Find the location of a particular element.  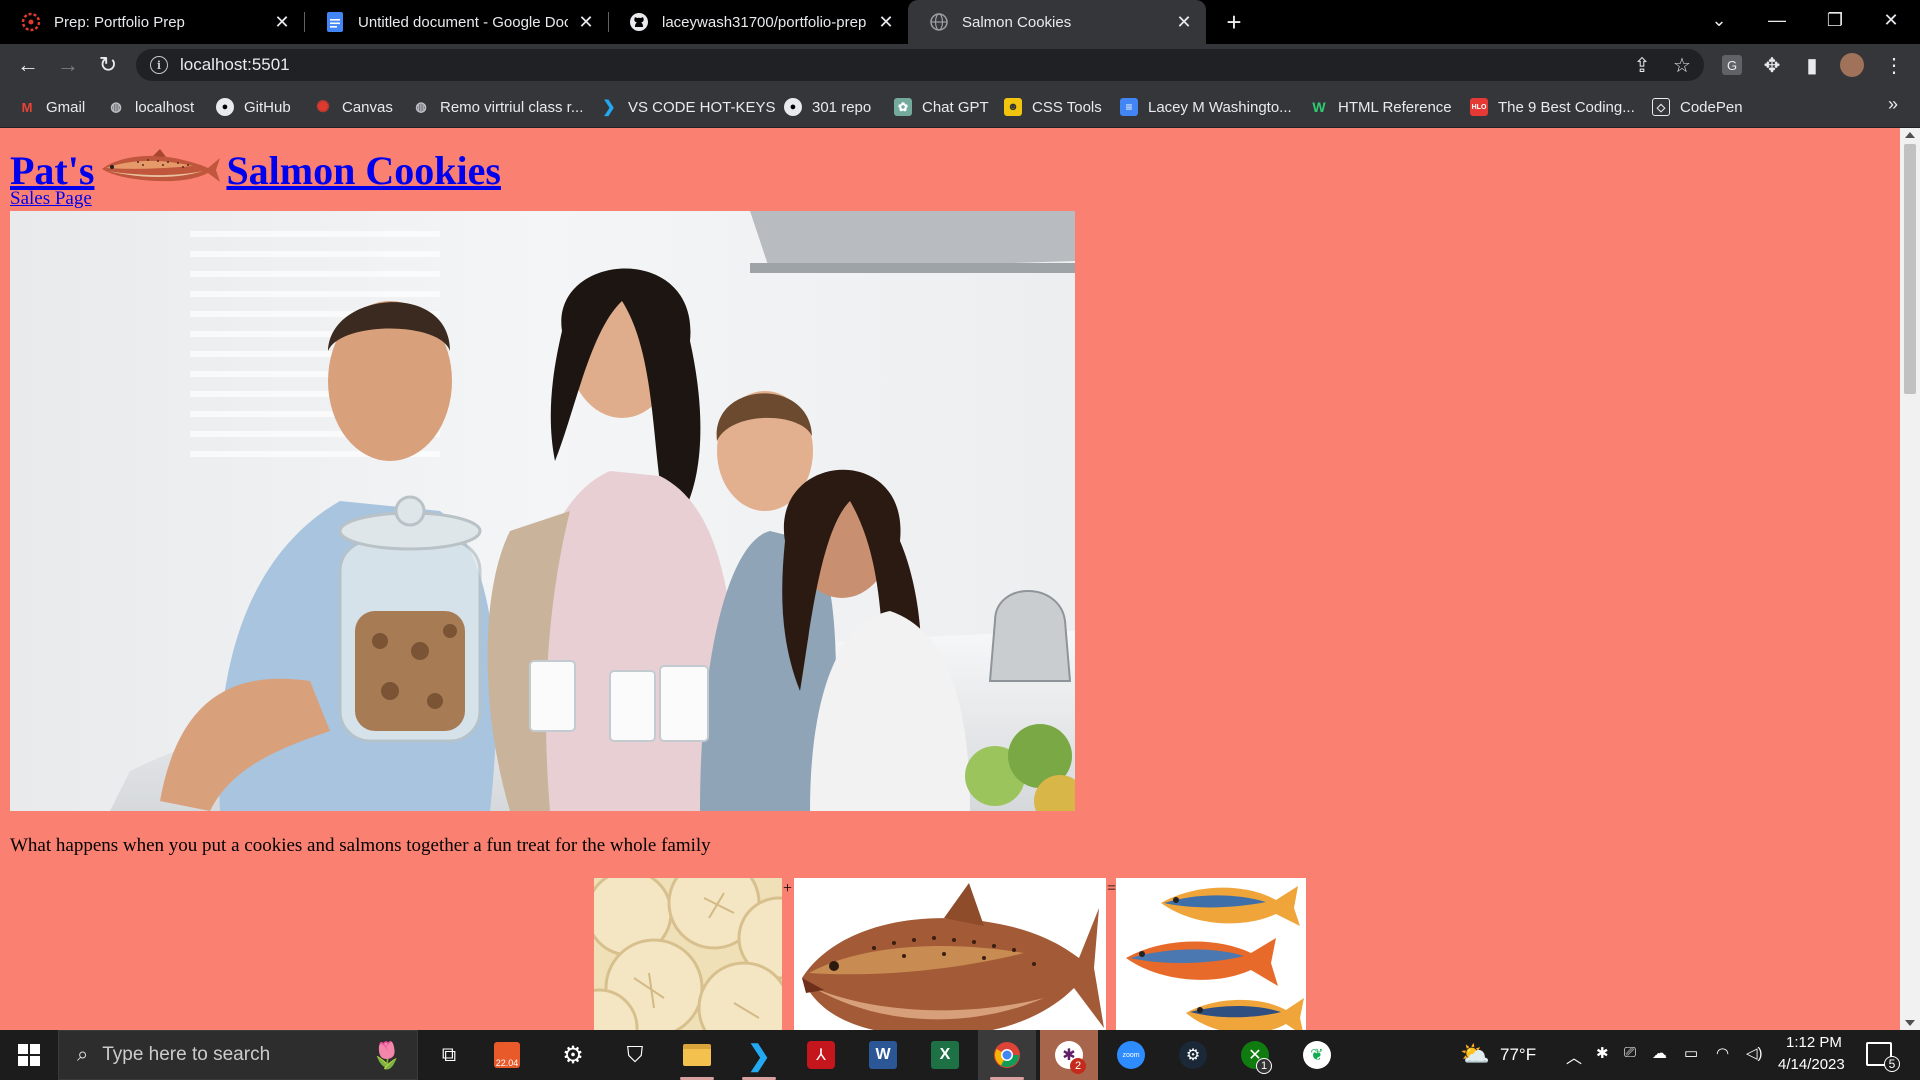

battery-icon: ▭ is located at coordinates (1691, 1053).